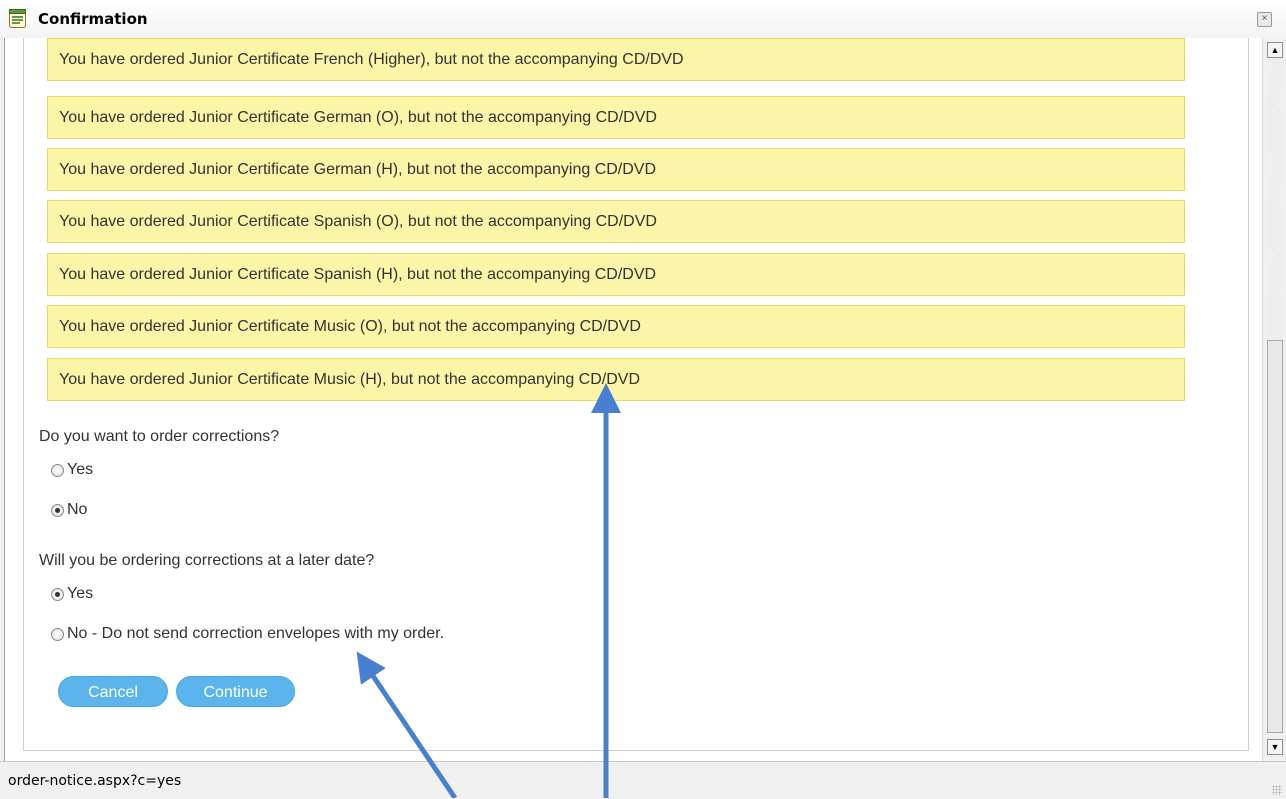  What do you see at coordinates (1275, 199) in the screenshot?
I see `scroll-track` at bounding box center [1275, 199].